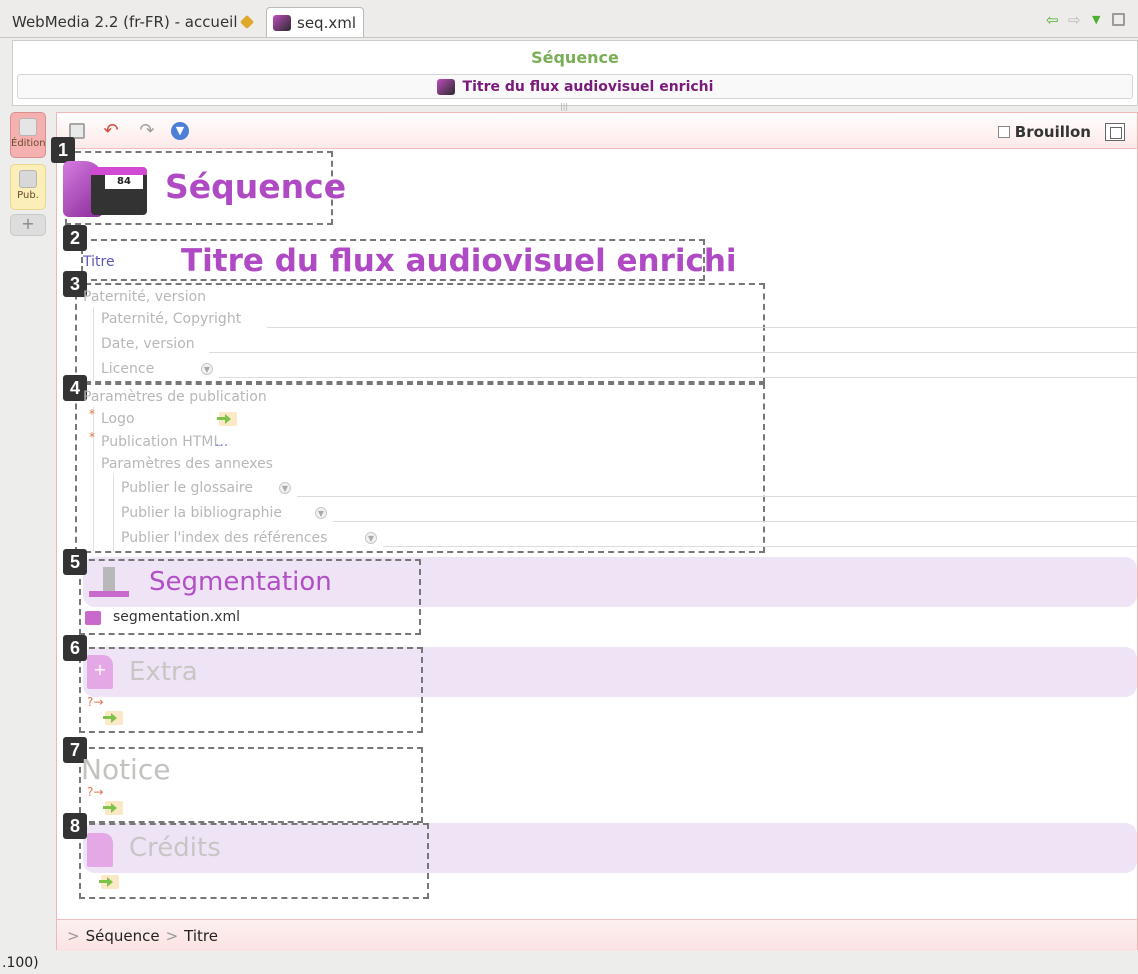 This screenshot has width=1138, height=974. I want to click on step-badge-8: 8, so click(75, 826).